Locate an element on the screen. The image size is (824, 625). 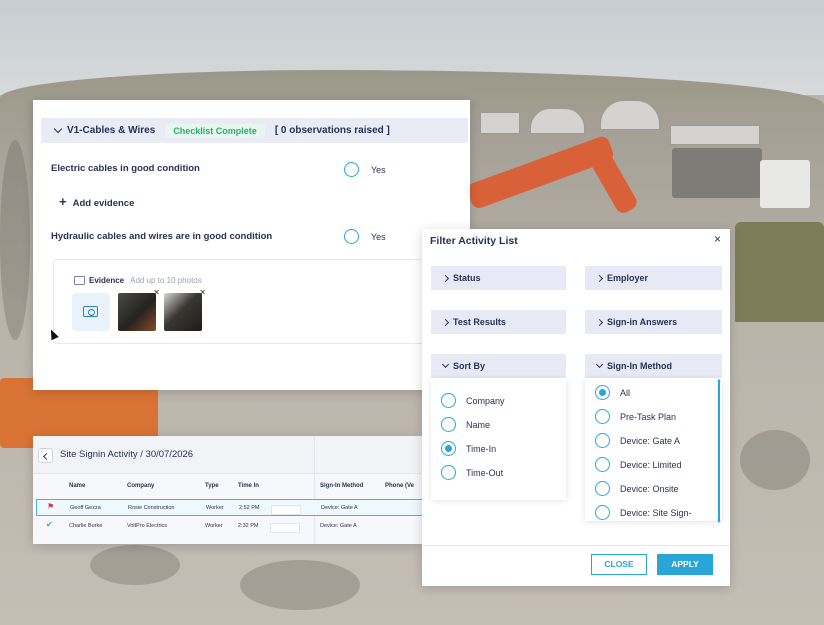
method-radio-onsite is located at coordinates (602, 488).